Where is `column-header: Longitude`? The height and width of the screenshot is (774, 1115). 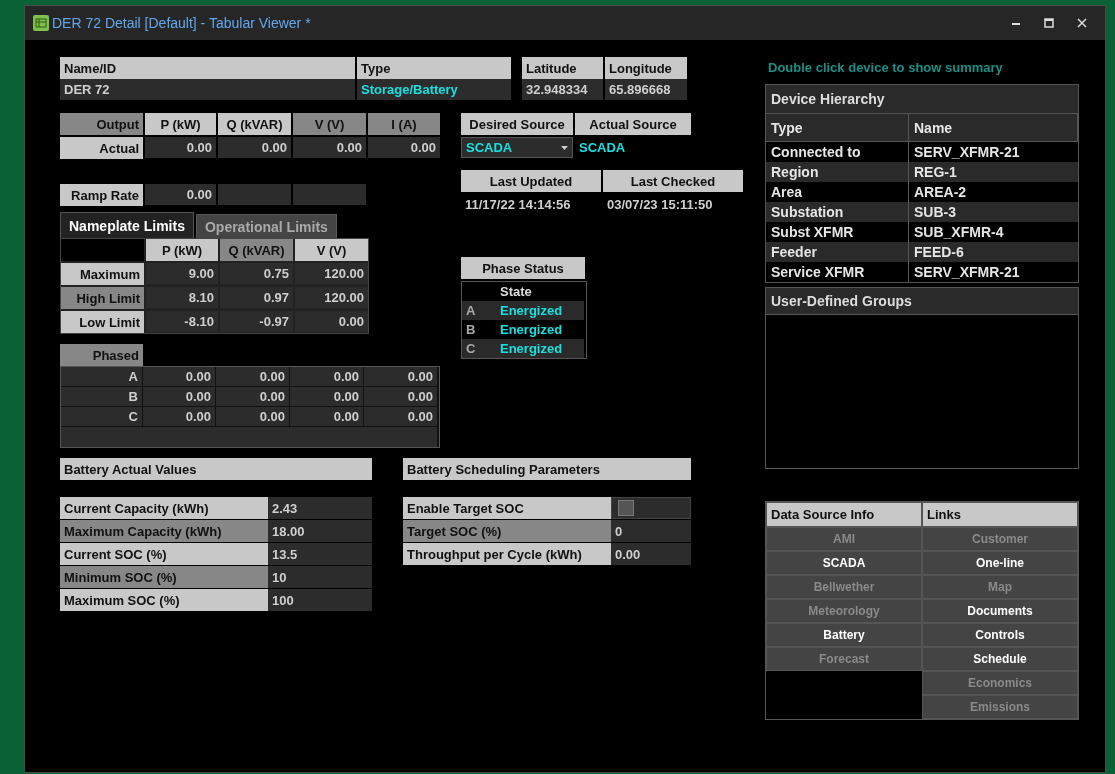
column-header: Longitude is located at coordinates (646, 68).